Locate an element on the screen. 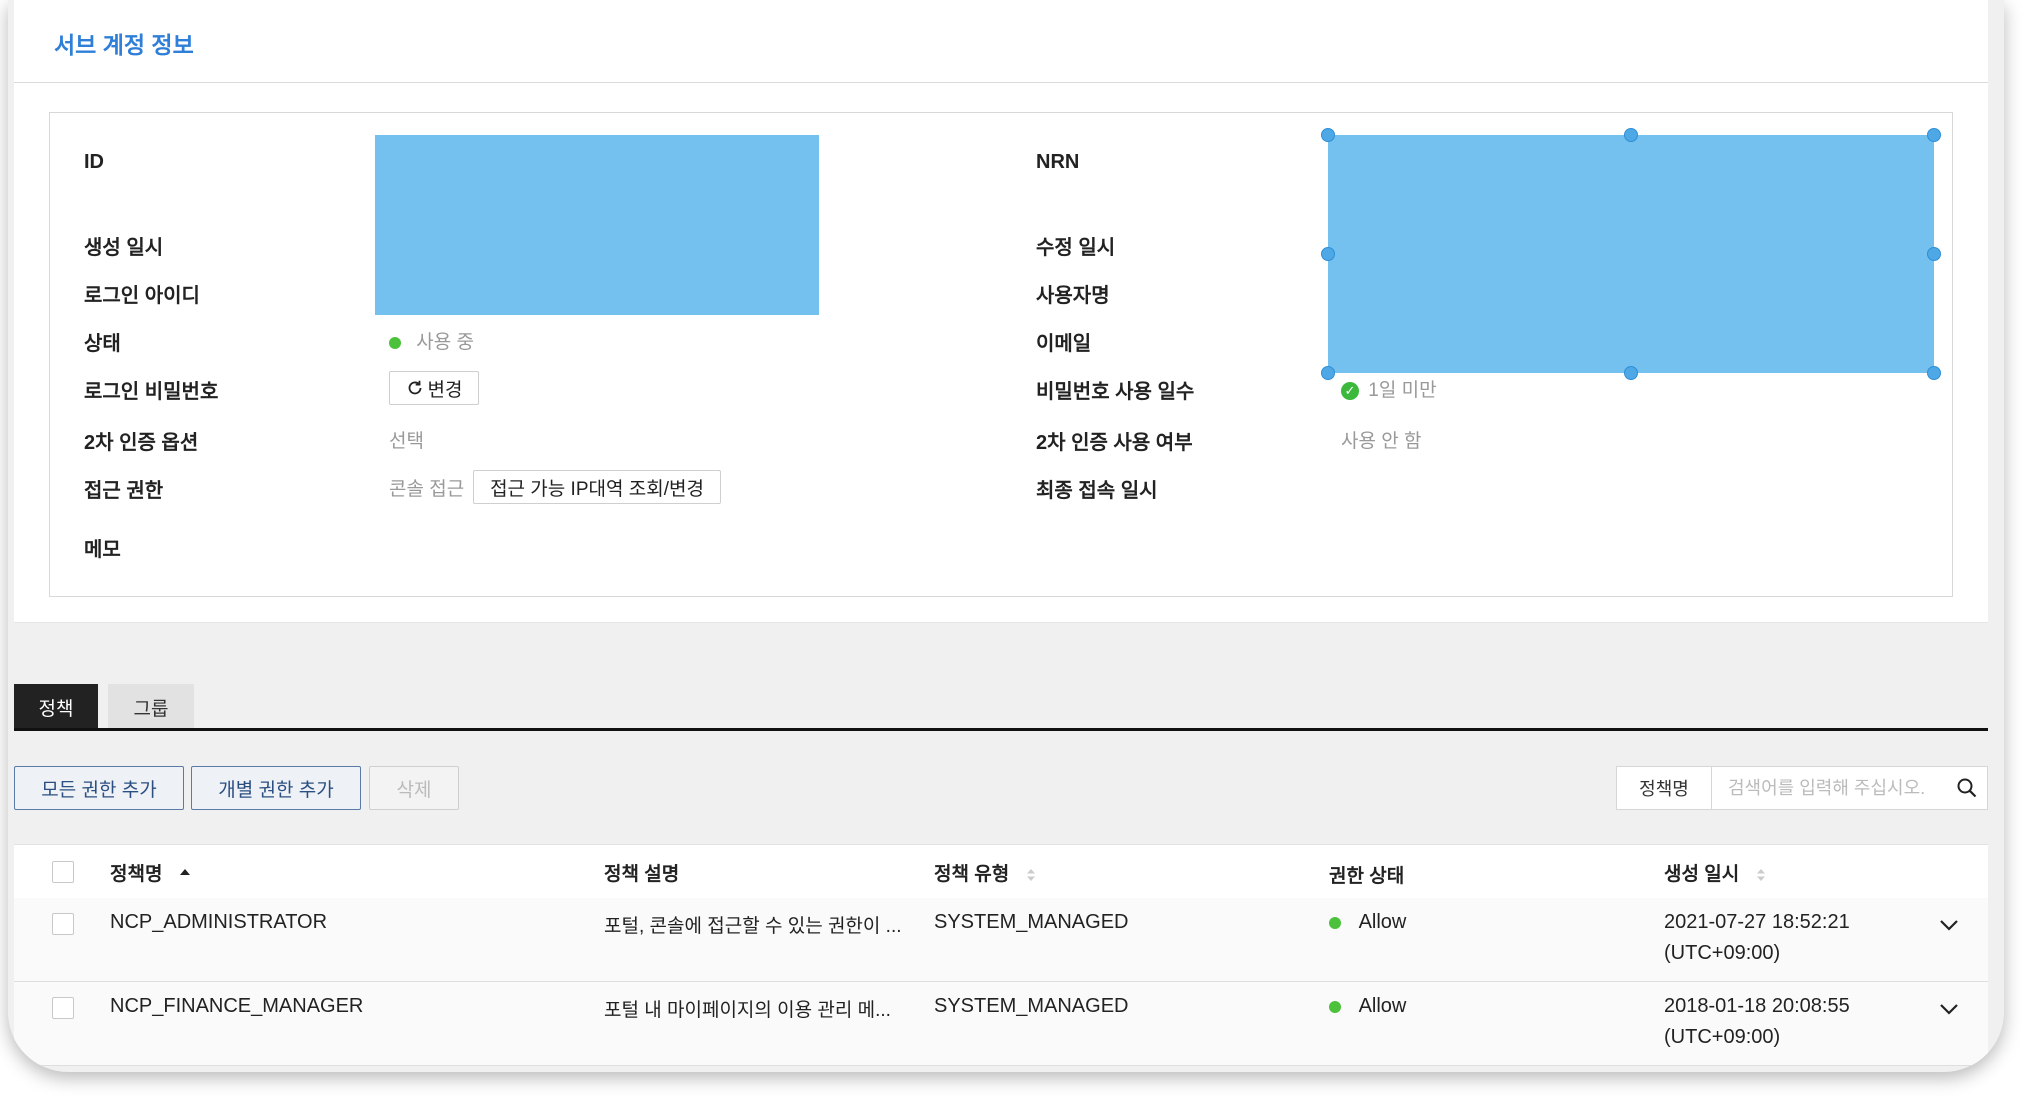 This screenshot has width=2024, height=1104. resize-handle-bl is located at coordinates (1328, 373).